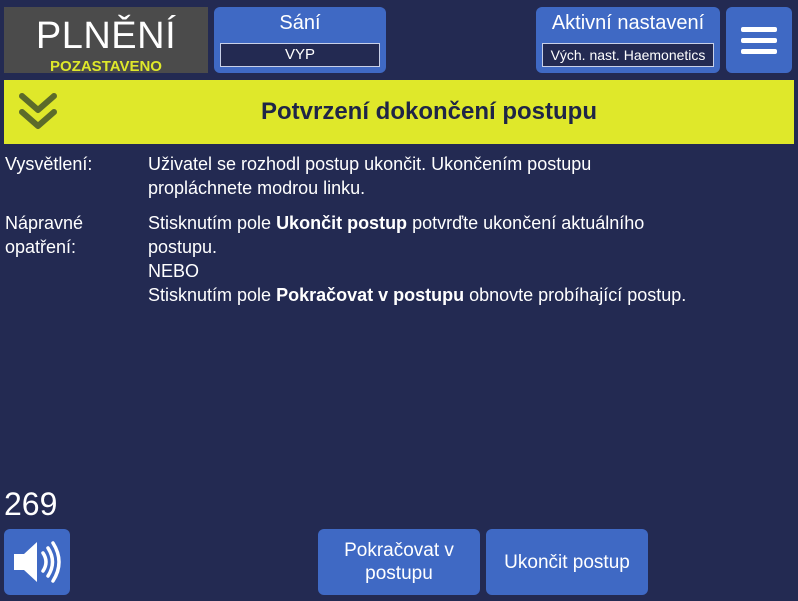  Describe the element at coordinates (399, 573) in the screenshot. I see `continue-label-line-2: postupu` at that location.